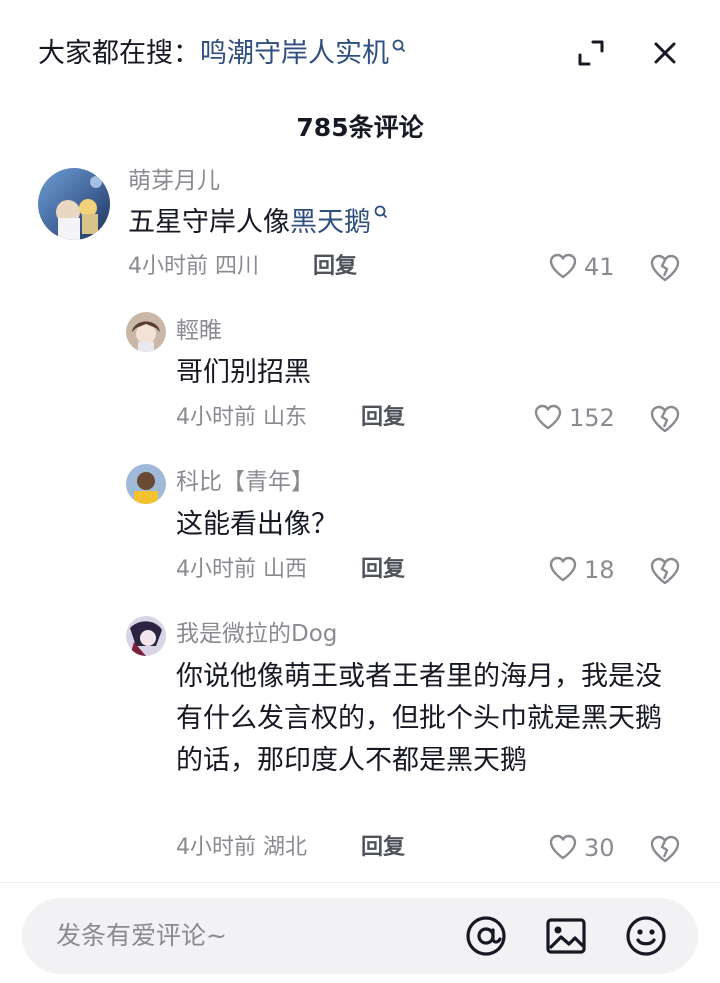 The width and height of the screenshot is (720, 983). What do you see at coordinates (209, 222) in the screenshot?
I see `comment-text-body: 五星守岸人像` at bounding box center [209, 222].